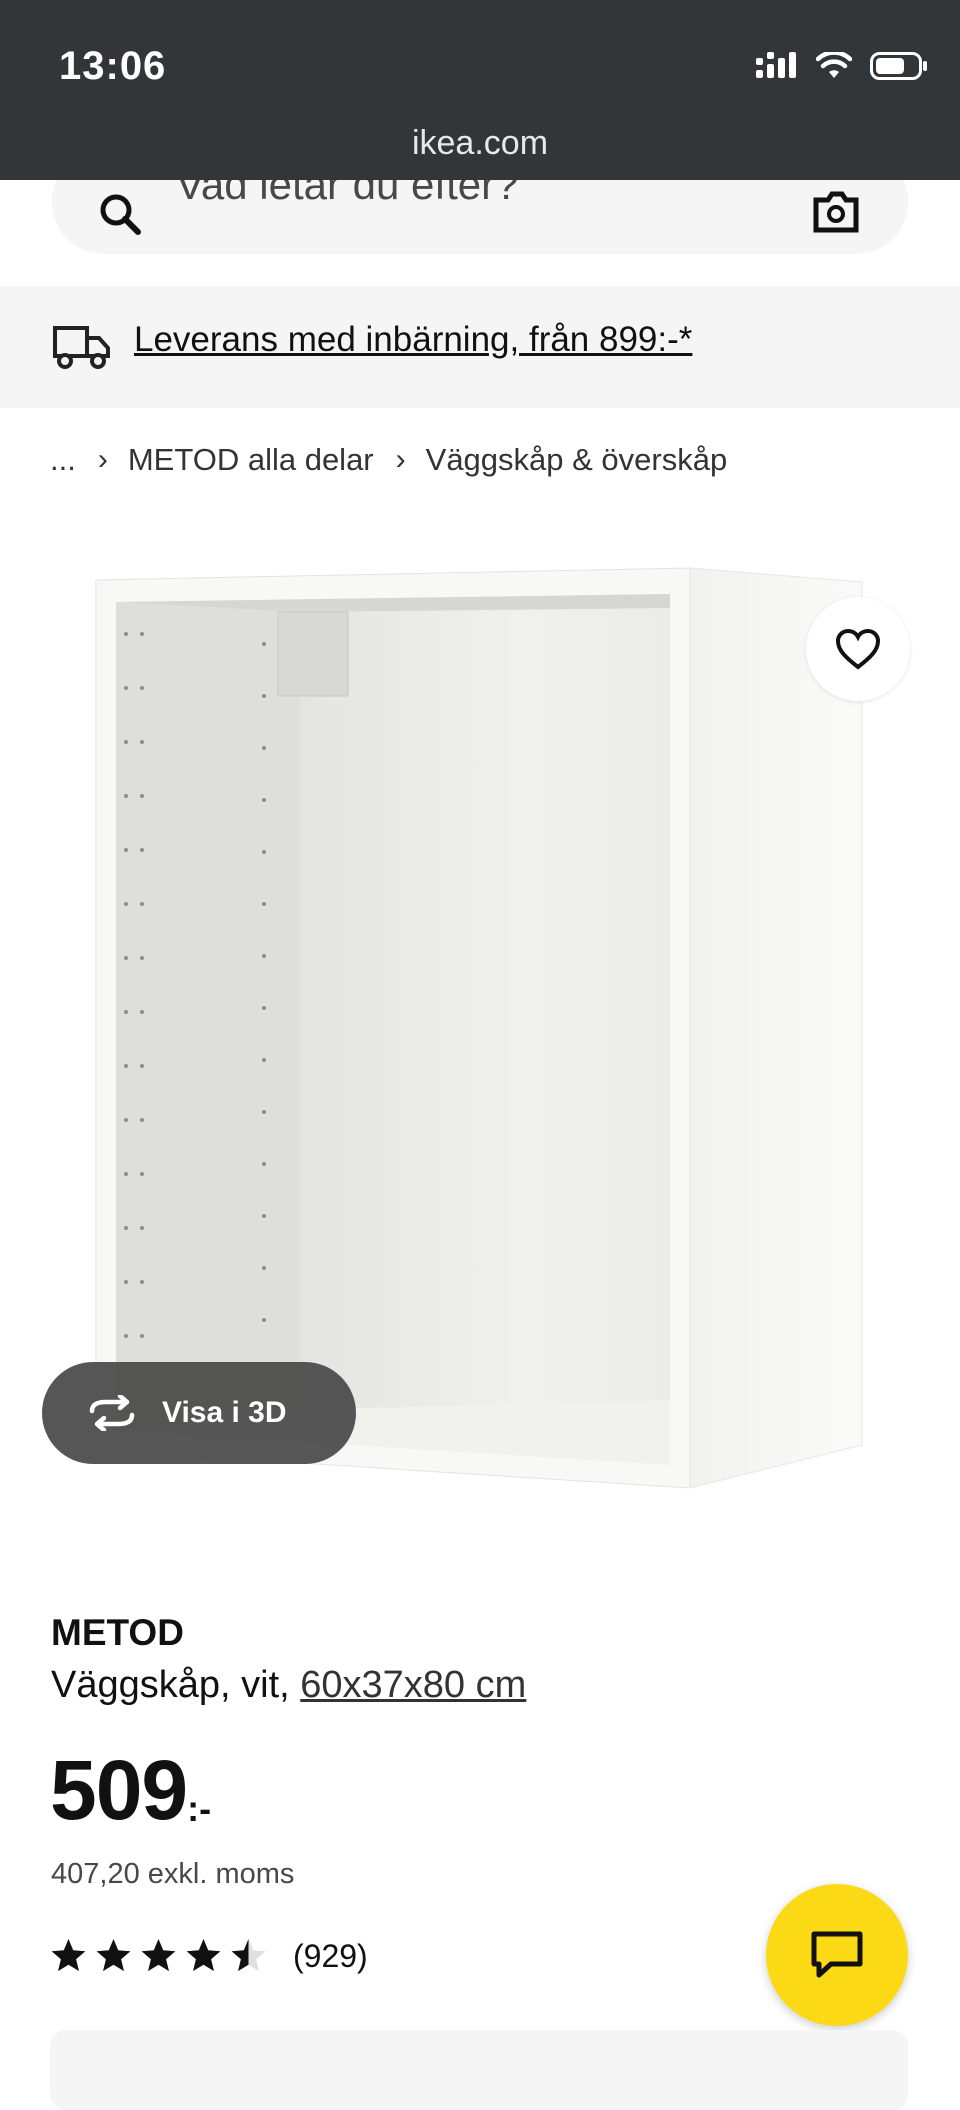 This screenshot has width=960, height=2110. What do you see at coordinates (834, 65) in the screenshot?
I see `wifi-icon` at bounding box center [834, 65].